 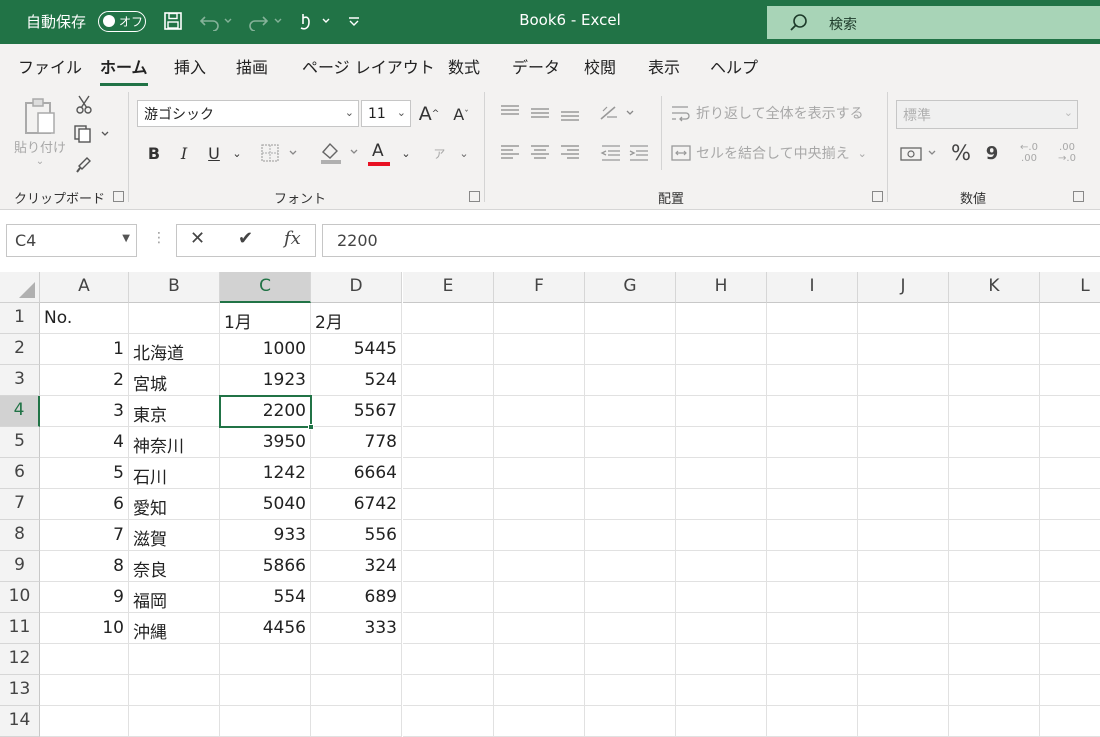 I want to click on cell-i6, so click(x=812, y=473).